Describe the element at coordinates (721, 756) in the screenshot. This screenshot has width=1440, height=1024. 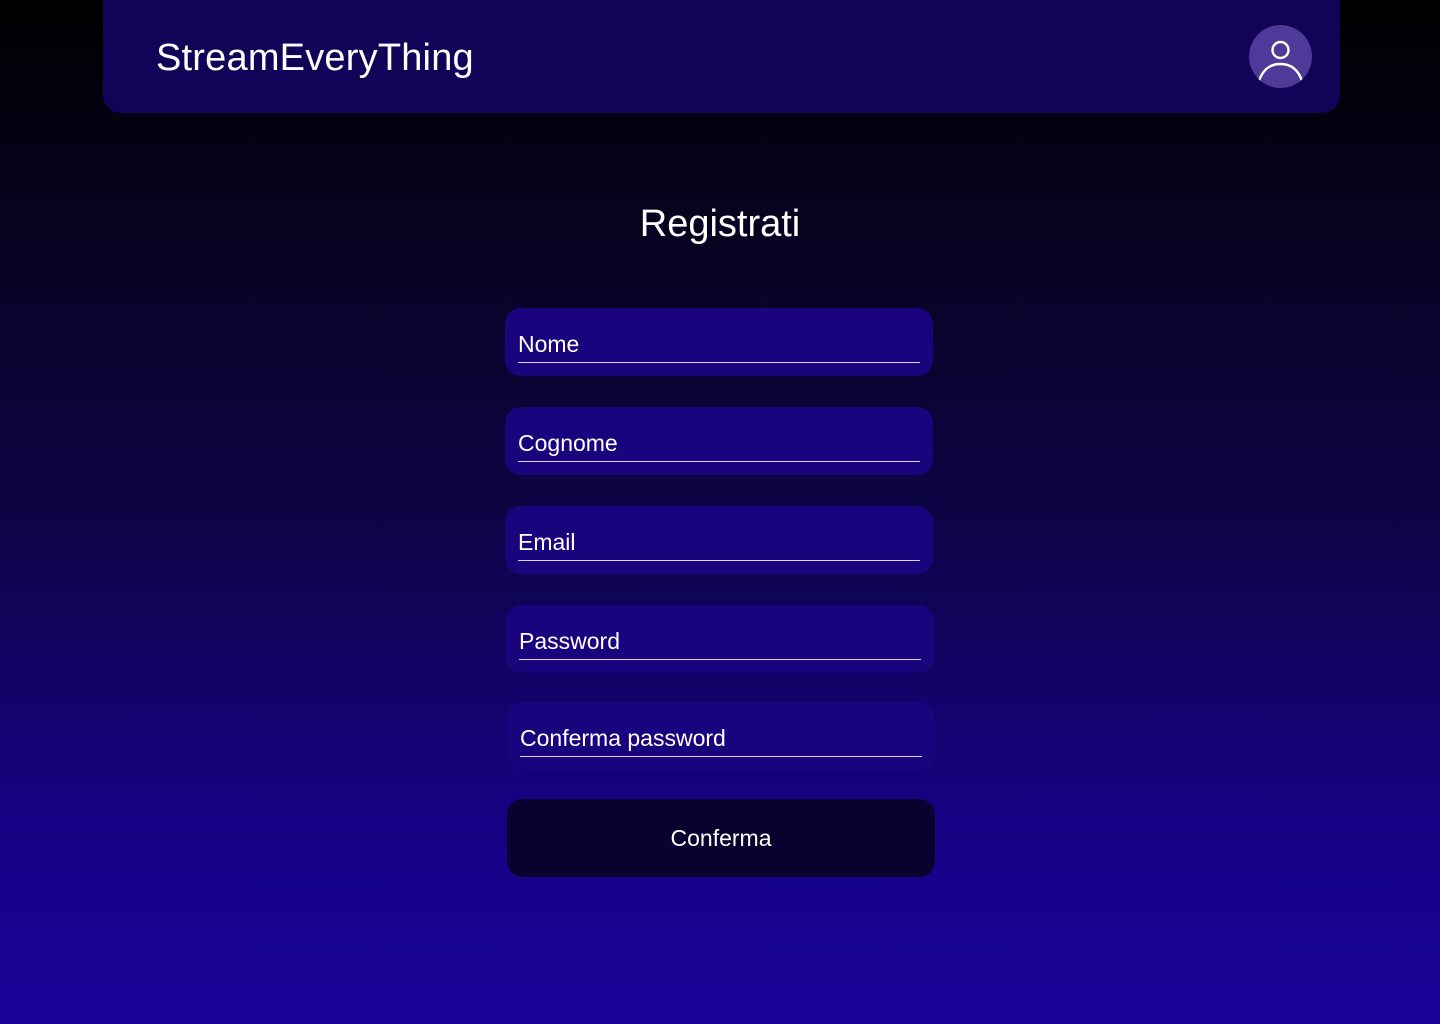
I see `confirm-password-underline` at that location.